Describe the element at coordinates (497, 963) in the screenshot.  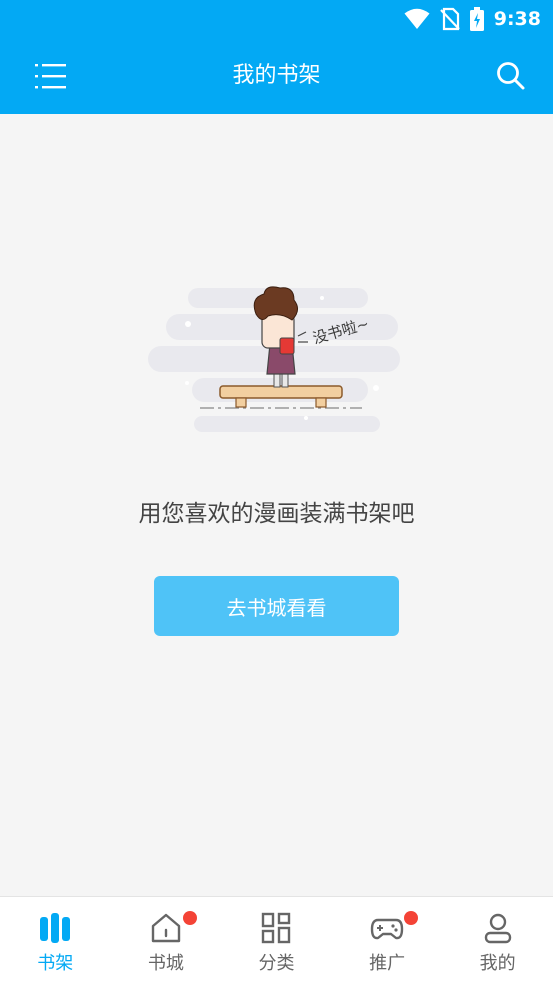
I see `nav-label: 我的` at that location.